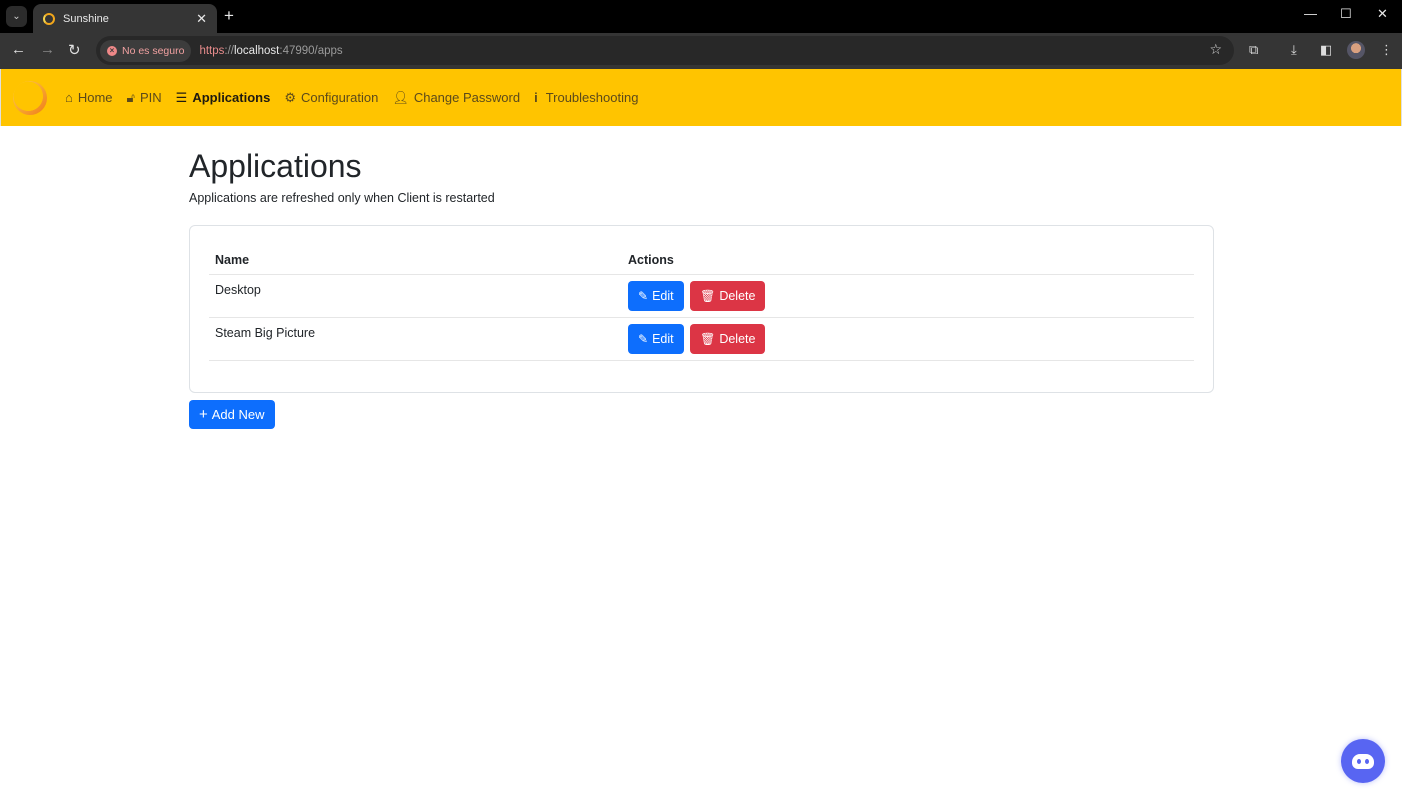 Image resolution: width=1402 pixels, height=800 pixels. I want to click on home-icon: ⌂, so click(69, 97).